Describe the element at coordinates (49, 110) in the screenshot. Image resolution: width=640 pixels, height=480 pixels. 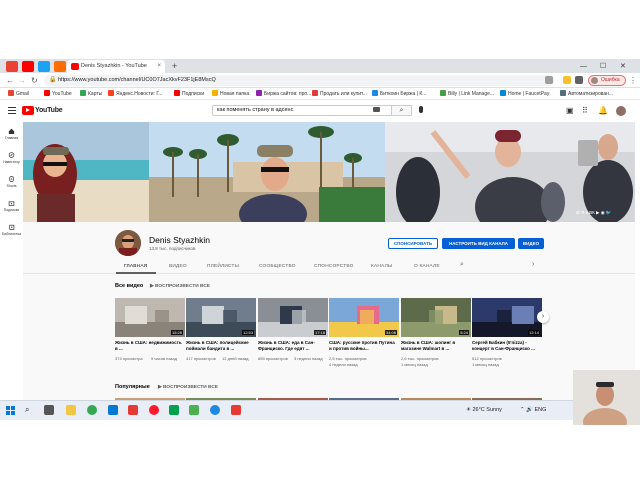
I see `youtube-logo-text: YouTube` at that location.